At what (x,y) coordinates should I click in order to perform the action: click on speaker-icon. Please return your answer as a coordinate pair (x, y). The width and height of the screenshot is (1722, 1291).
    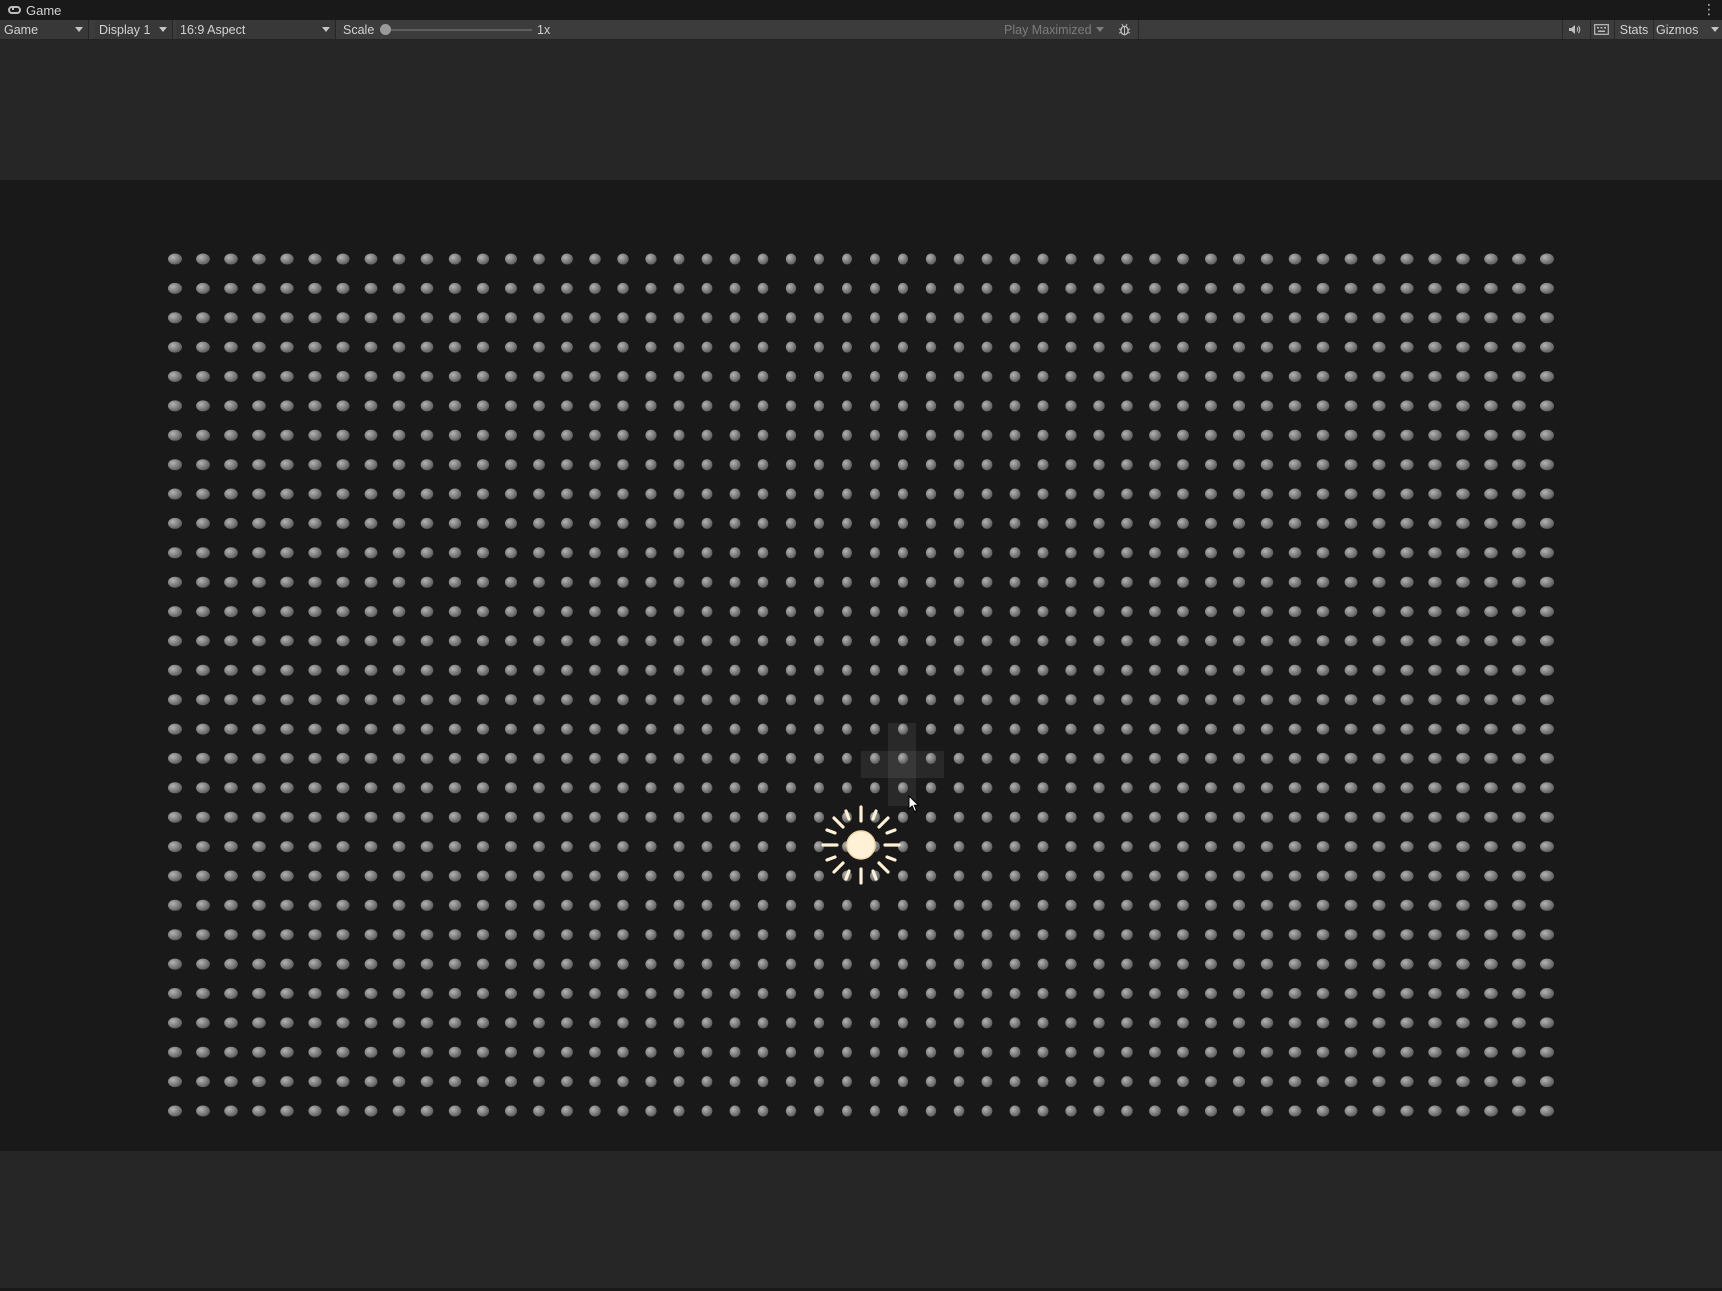
    Looking at the image, I should click on (1574, 29).